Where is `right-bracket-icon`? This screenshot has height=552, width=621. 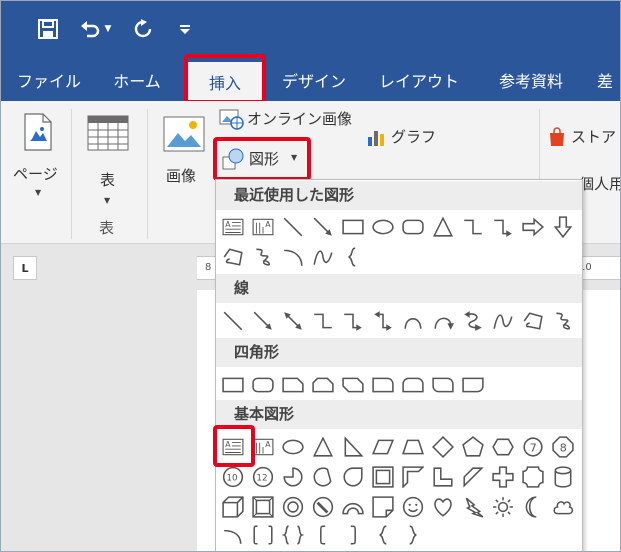
right-bracket-icon is located at coordinates (353, 535).